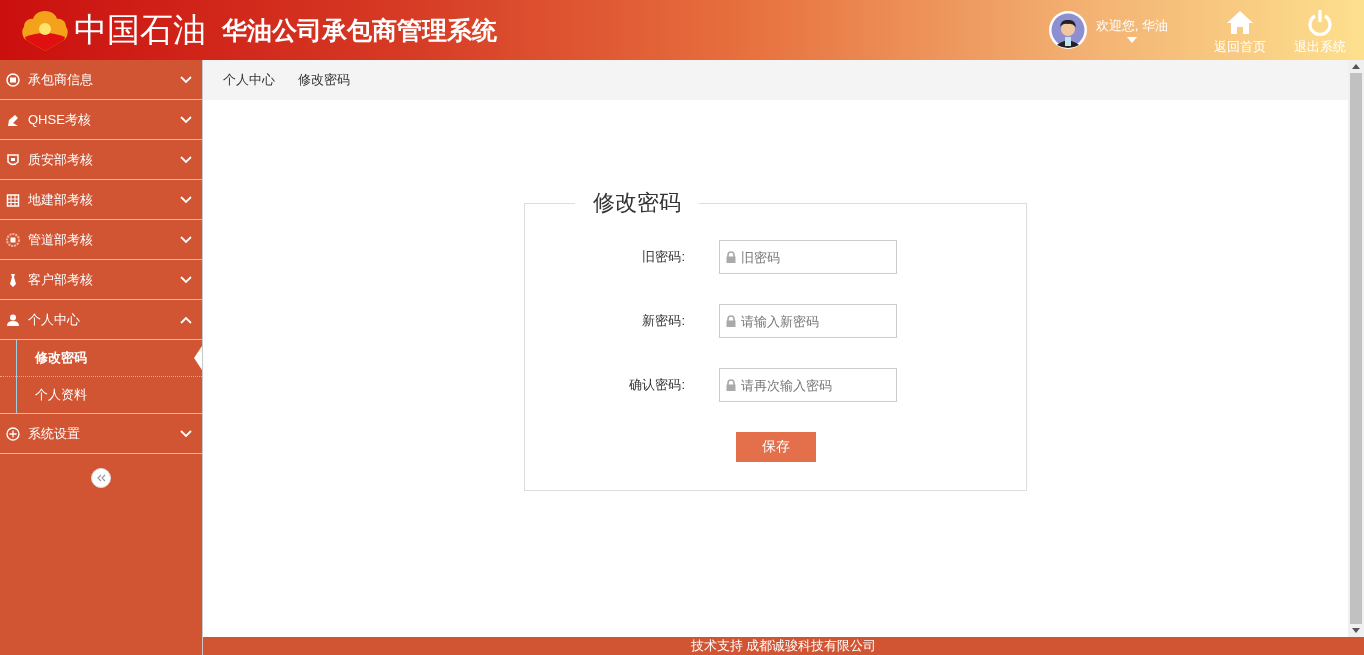 This screenshot has width=1364, height=655. Describe the element at coordinates (13, 433) in the screenshot. I see `plus-icon` at that location.